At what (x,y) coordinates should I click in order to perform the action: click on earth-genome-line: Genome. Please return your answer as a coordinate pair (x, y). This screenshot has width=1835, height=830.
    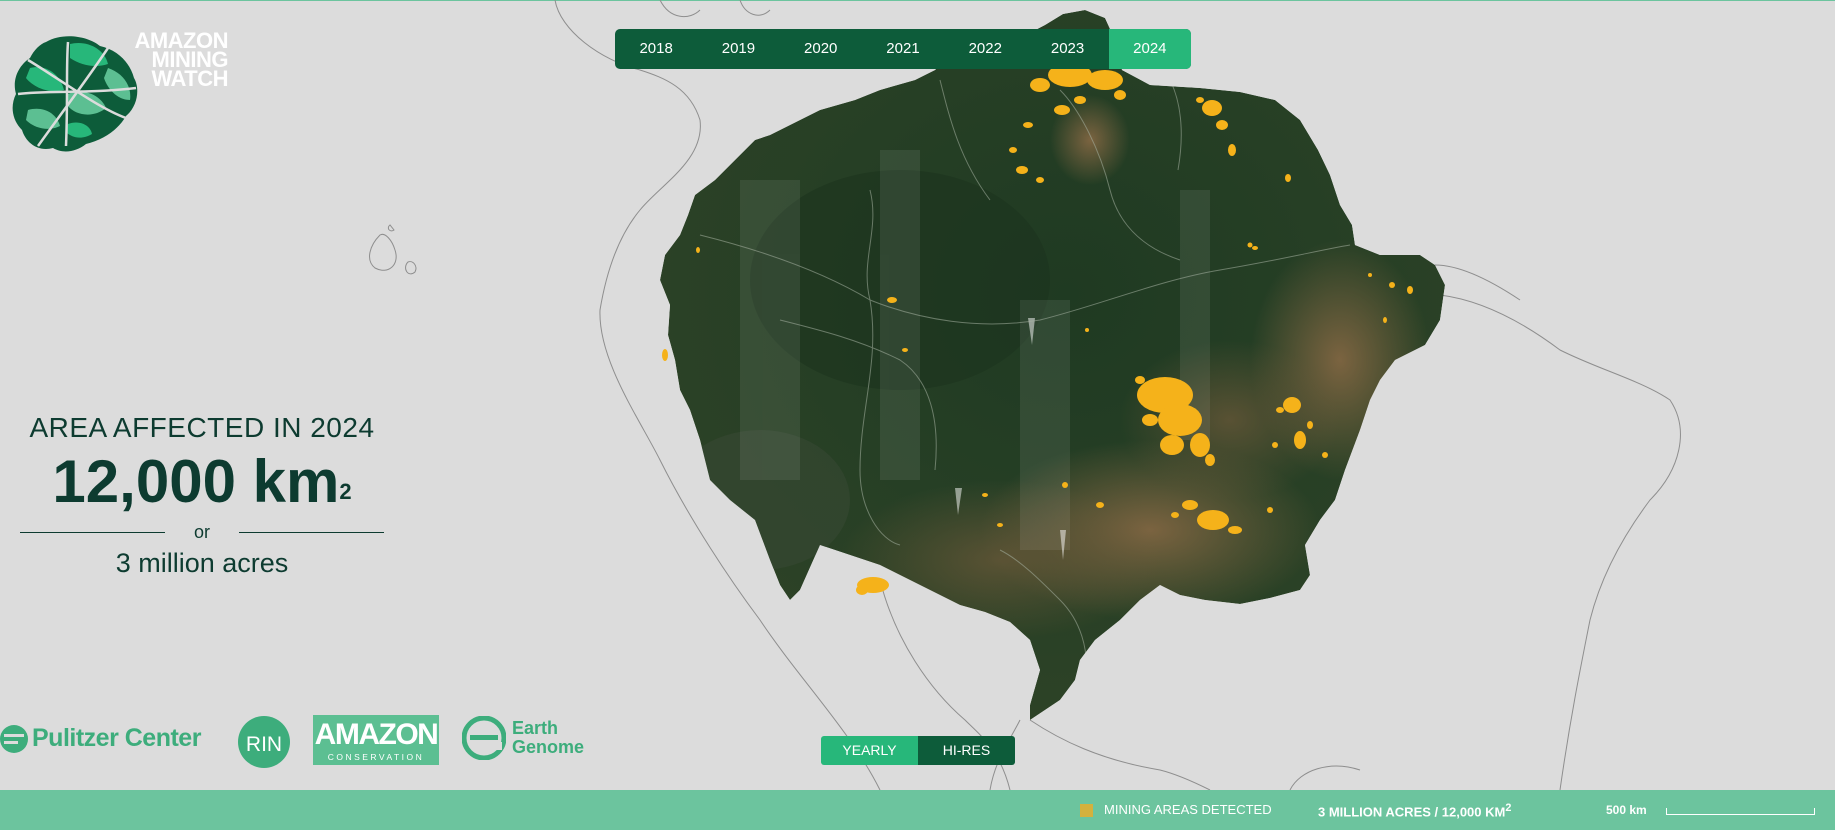
    Looking at the image, I should click on (548, 747).